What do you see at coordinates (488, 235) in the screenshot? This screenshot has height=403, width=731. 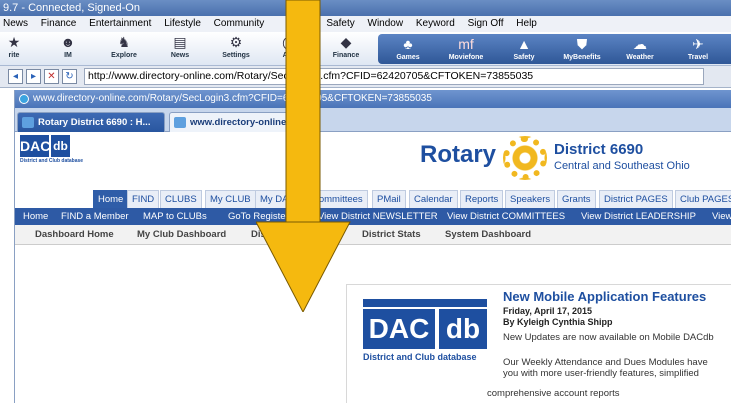 I see `link-system-dashboard: System Dashboard` at bounding box center [488, 235].